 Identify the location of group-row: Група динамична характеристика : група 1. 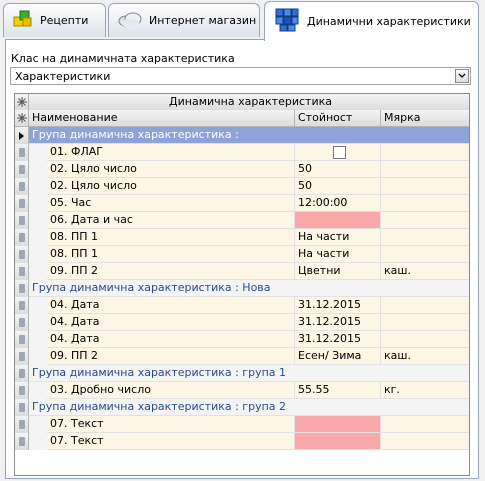
(242, 373).